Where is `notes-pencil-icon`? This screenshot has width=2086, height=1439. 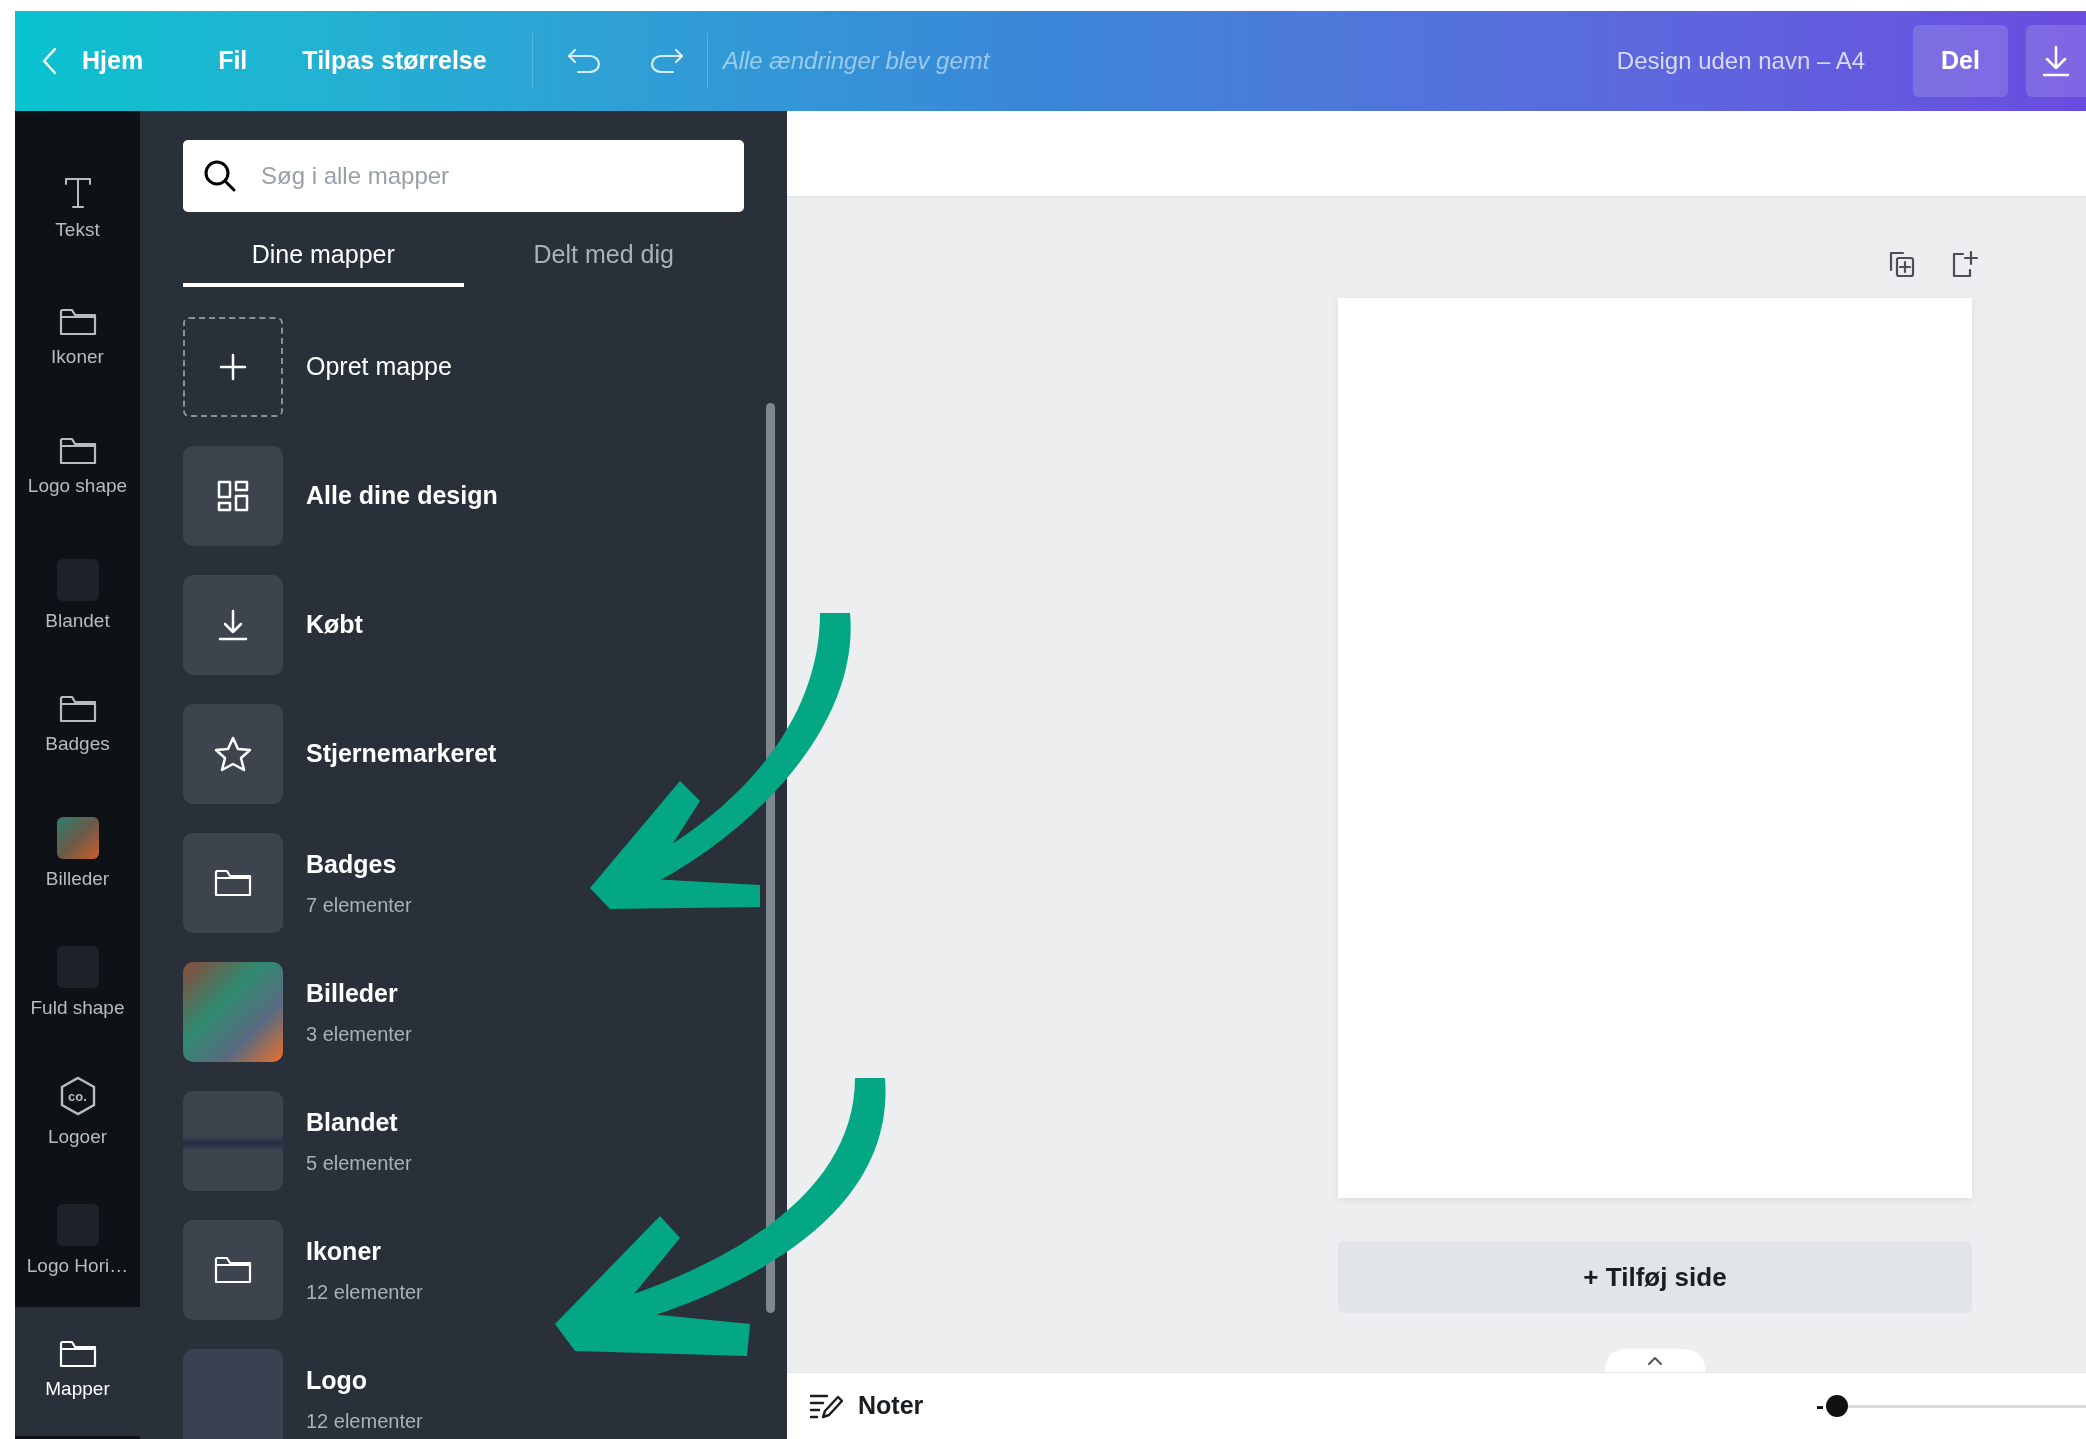 notes-pencil-icon is located at coordinates (826, 1406).